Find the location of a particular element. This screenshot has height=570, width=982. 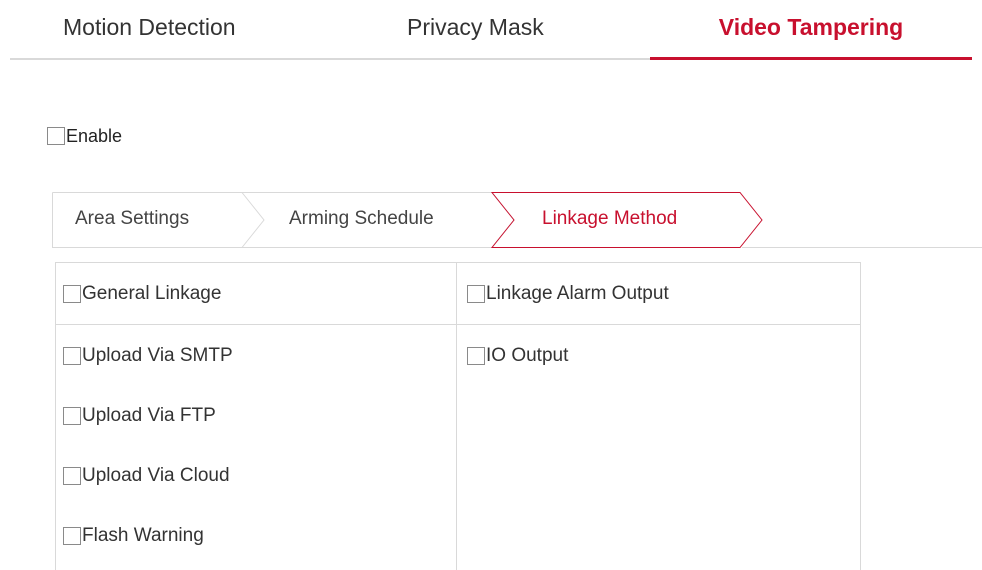

subtab-arming-schedule: Arming Schedule is located at coordinates (361, 220).